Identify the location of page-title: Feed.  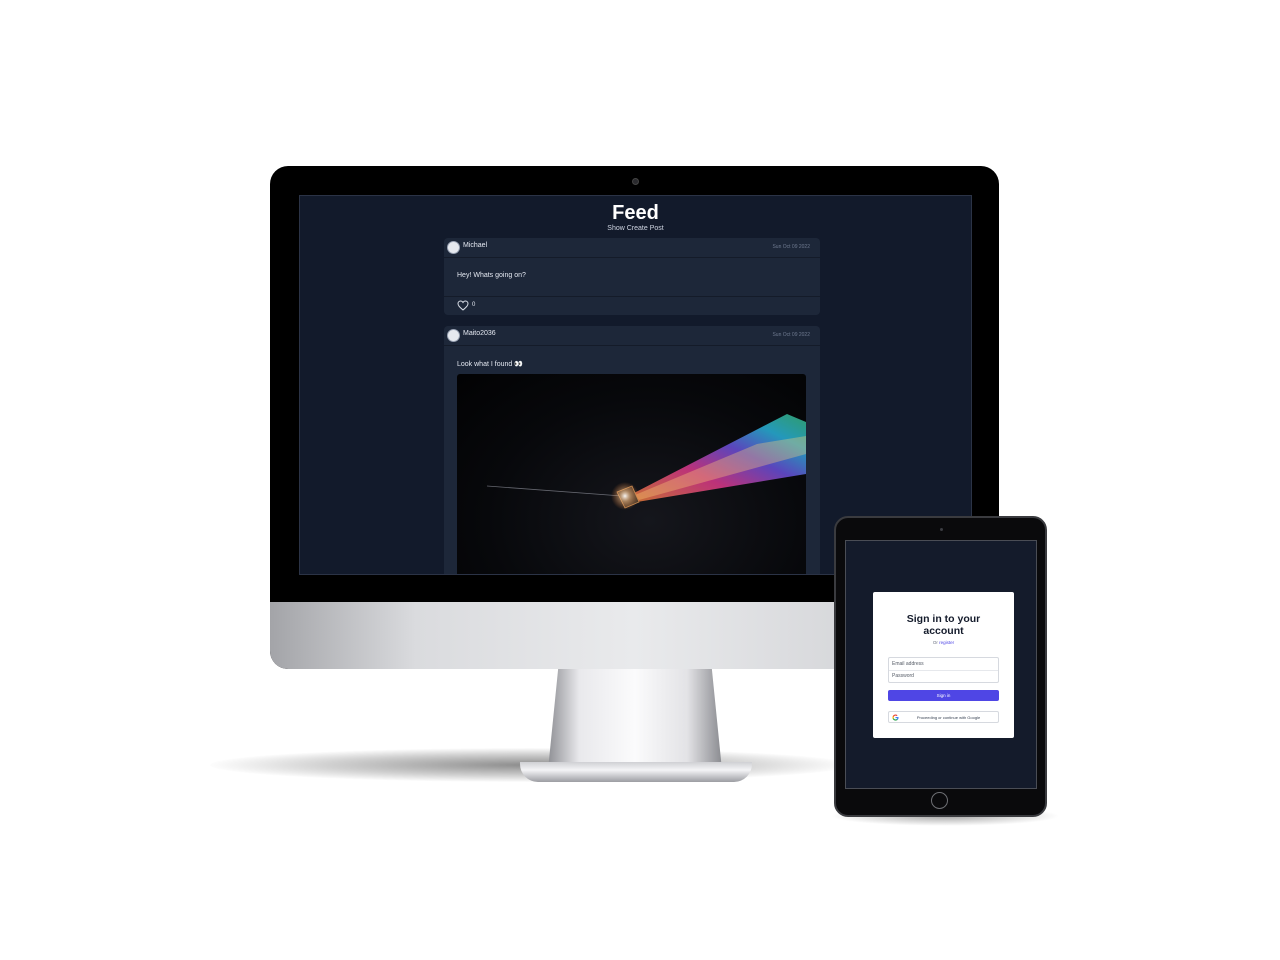
(635, 213).